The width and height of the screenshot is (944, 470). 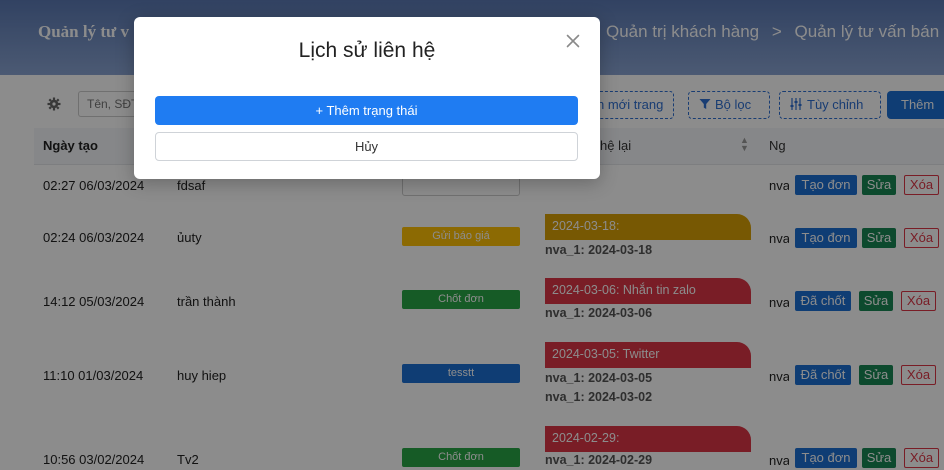 I want to click on cancel-button: Hủy, so click(x=366, y=146).